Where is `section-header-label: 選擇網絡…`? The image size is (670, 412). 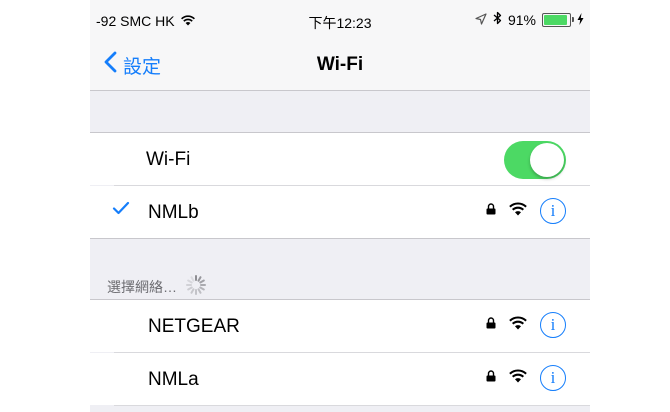
section-header-label: 選擇網絡… is located at coordinates (142, 286).